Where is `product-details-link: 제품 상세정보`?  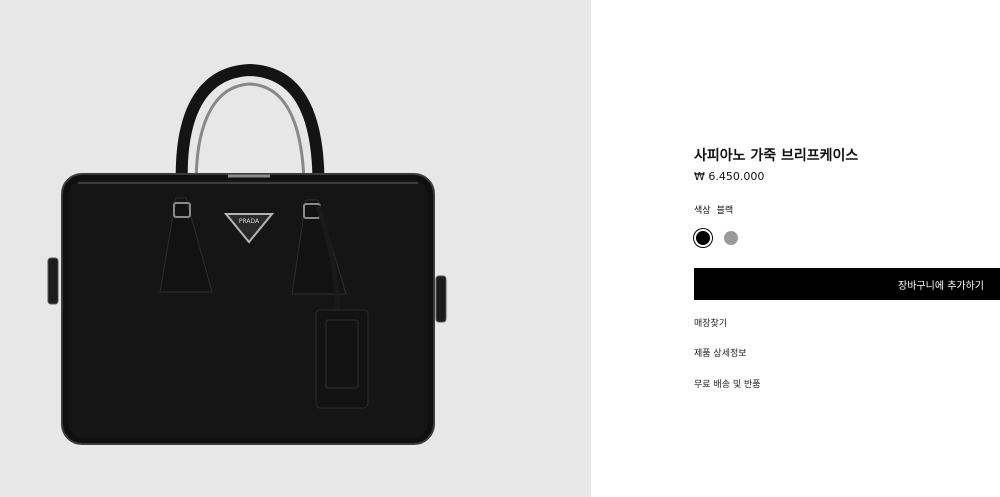
product-details-link: 제품 상세정보 is located at coordinates (720, 352).